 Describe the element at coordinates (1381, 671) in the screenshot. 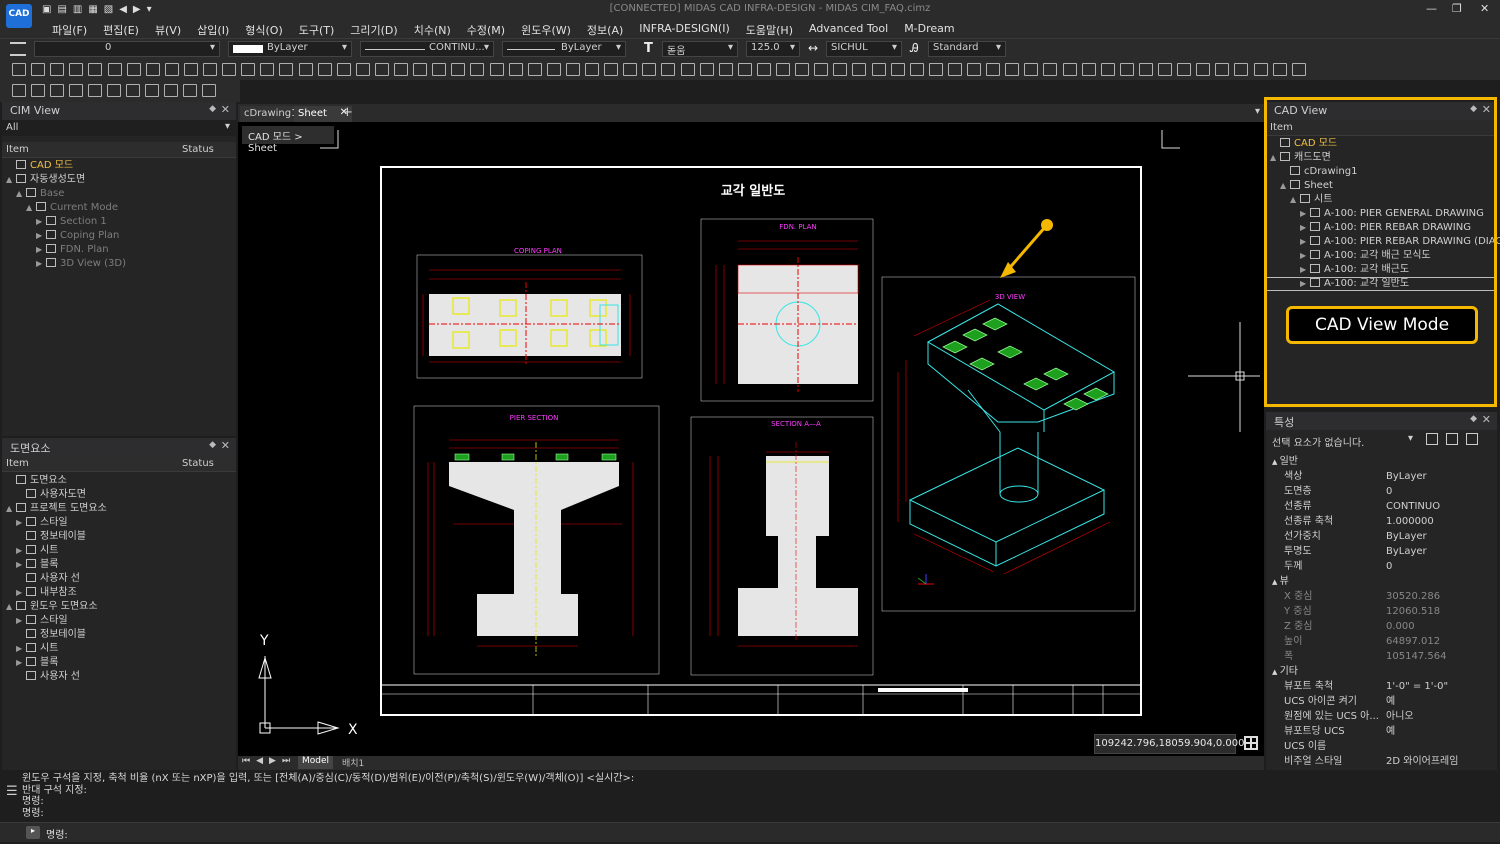

I see `property-section: ▲ 기타` at that location.